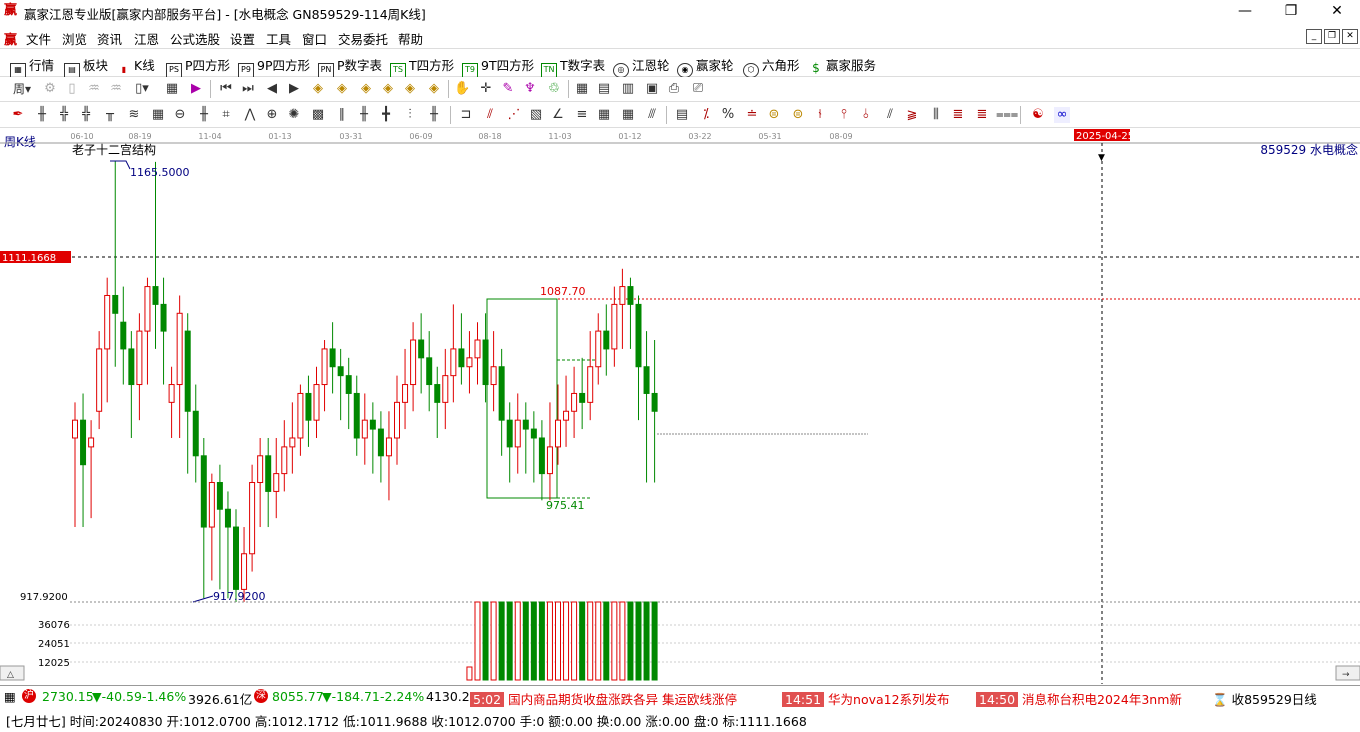 This screenshot has width=1360, height=732. Describe the element at coordinates (18, 115) in the screenshot. I see `pen-icon: ✒` at that location.